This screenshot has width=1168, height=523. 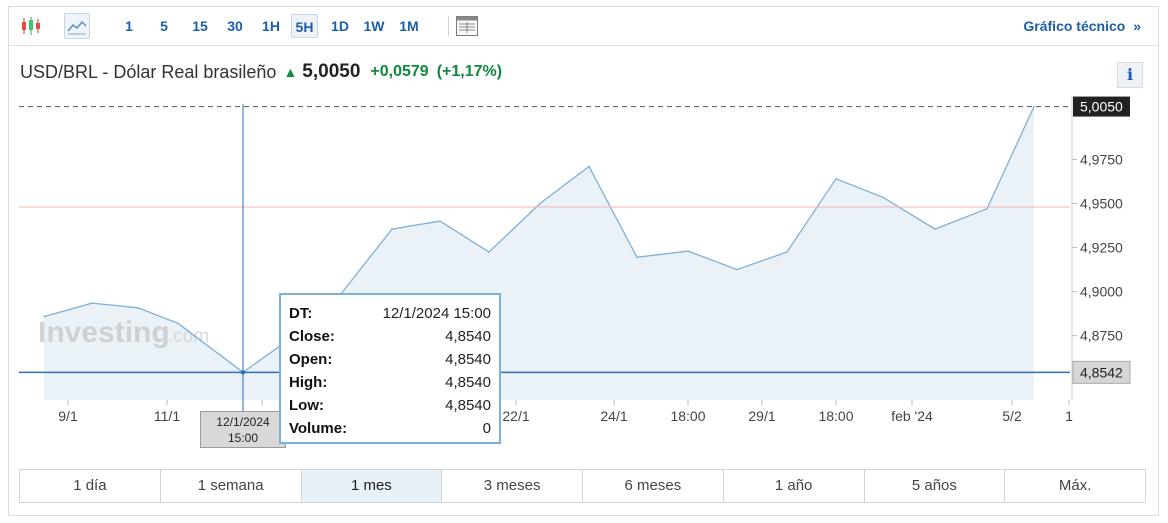 What do you see at coordinates (68, 416) in the screenshot?
I see `x-tick-label: 9/1` at bounding box center [68, 416].